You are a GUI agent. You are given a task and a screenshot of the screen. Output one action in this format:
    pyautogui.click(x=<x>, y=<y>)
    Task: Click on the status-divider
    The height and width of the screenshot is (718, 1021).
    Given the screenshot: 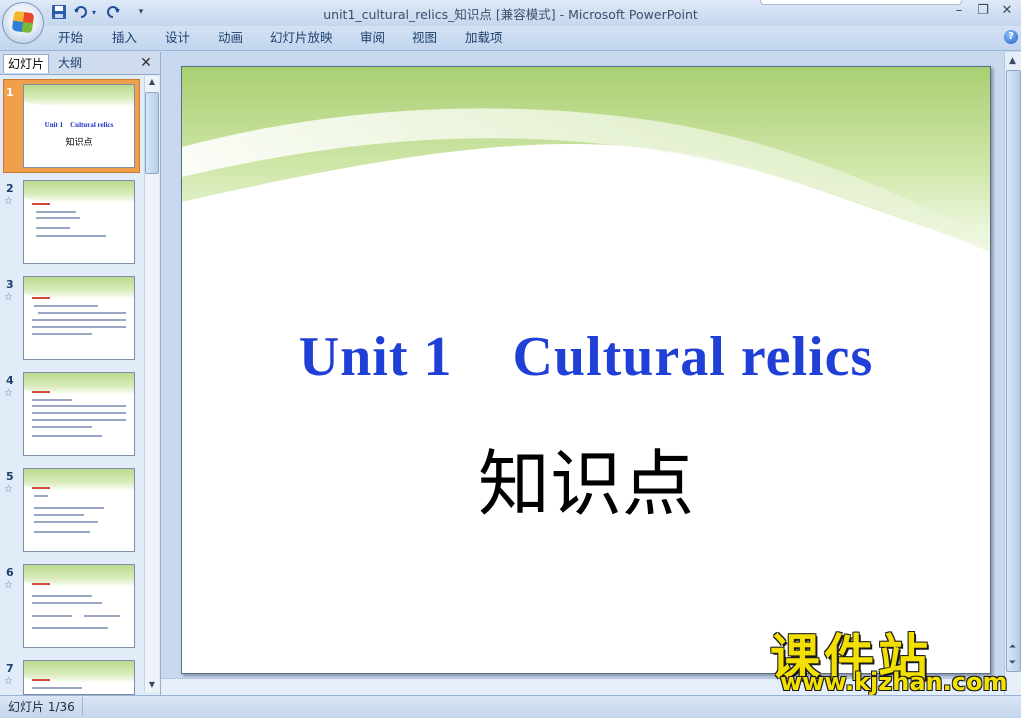 What is the action you would take?
    pyautogui.click(x=82, y=706)
    